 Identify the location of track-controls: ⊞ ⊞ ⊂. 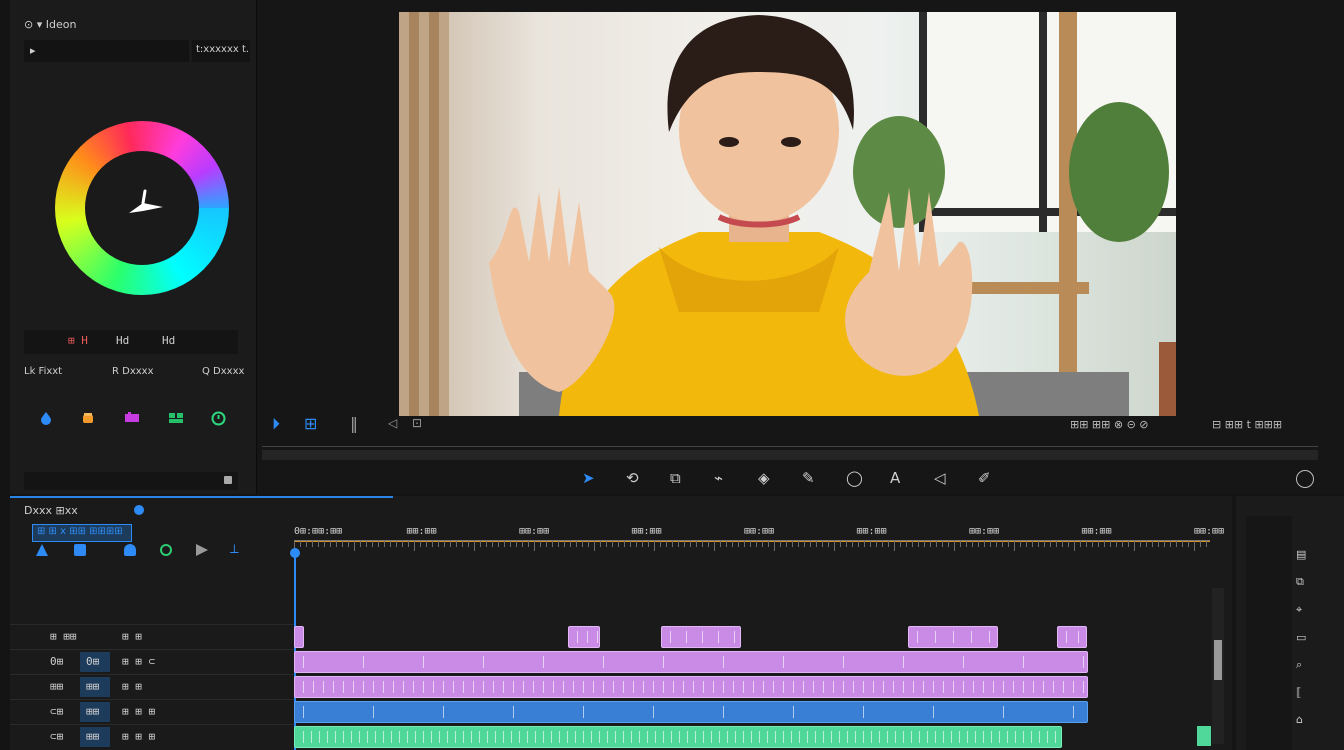
(138, 661).